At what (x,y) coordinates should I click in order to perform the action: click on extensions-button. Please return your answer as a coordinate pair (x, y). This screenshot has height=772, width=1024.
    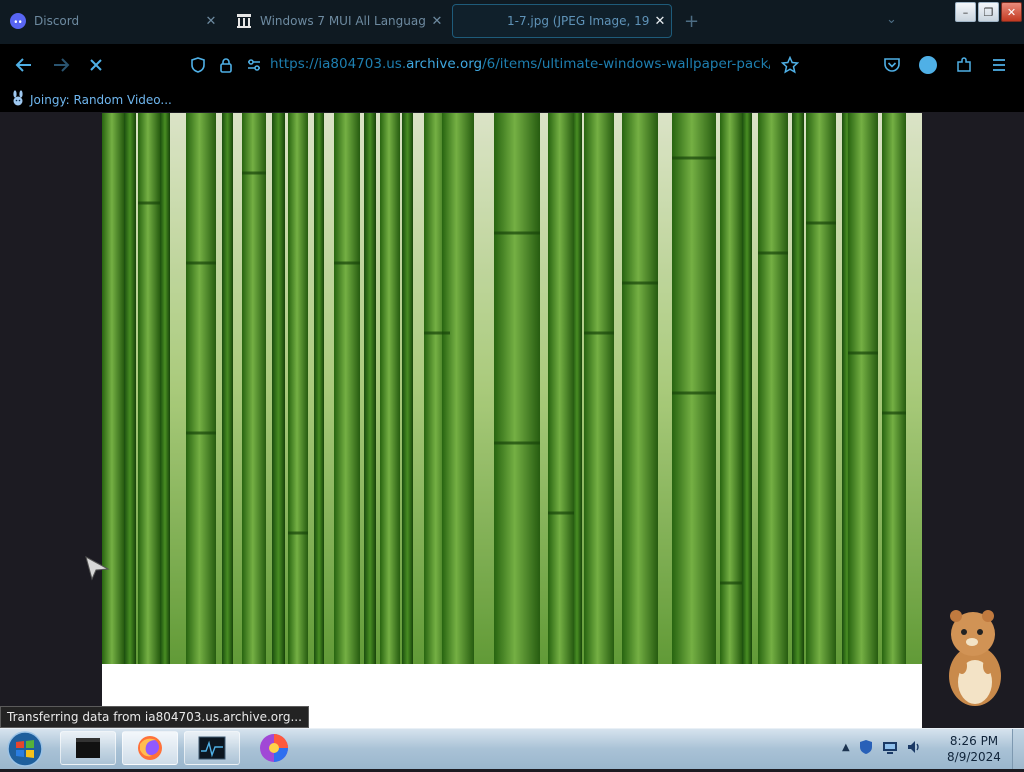
    Looking at the image, I should click on (964, 65).